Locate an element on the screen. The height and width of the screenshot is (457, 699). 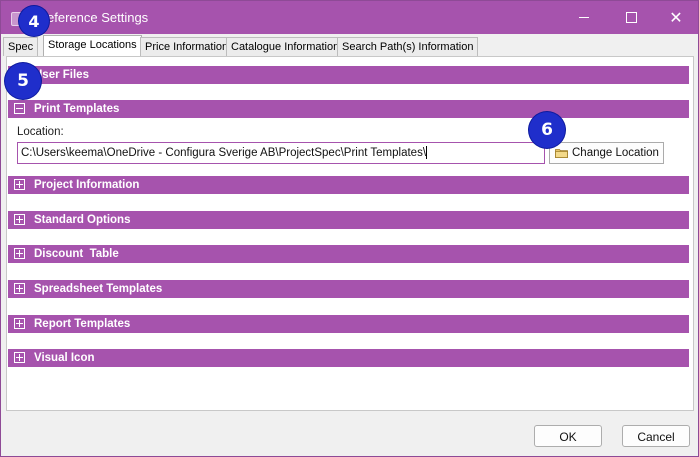
section-user-files: User Files is located at coordinates (348, 75).